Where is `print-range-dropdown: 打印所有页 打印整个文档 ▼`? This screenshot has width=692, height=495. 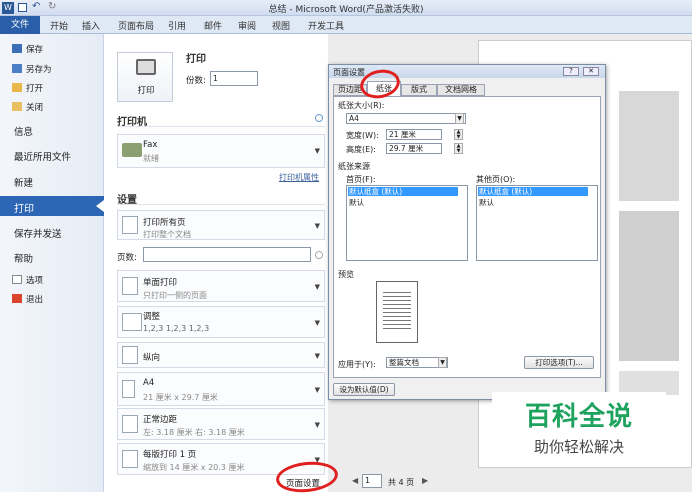 print-range-dropdown: 打印所有页 打印整个文档 ▼ is located at coordinates (221, 225).